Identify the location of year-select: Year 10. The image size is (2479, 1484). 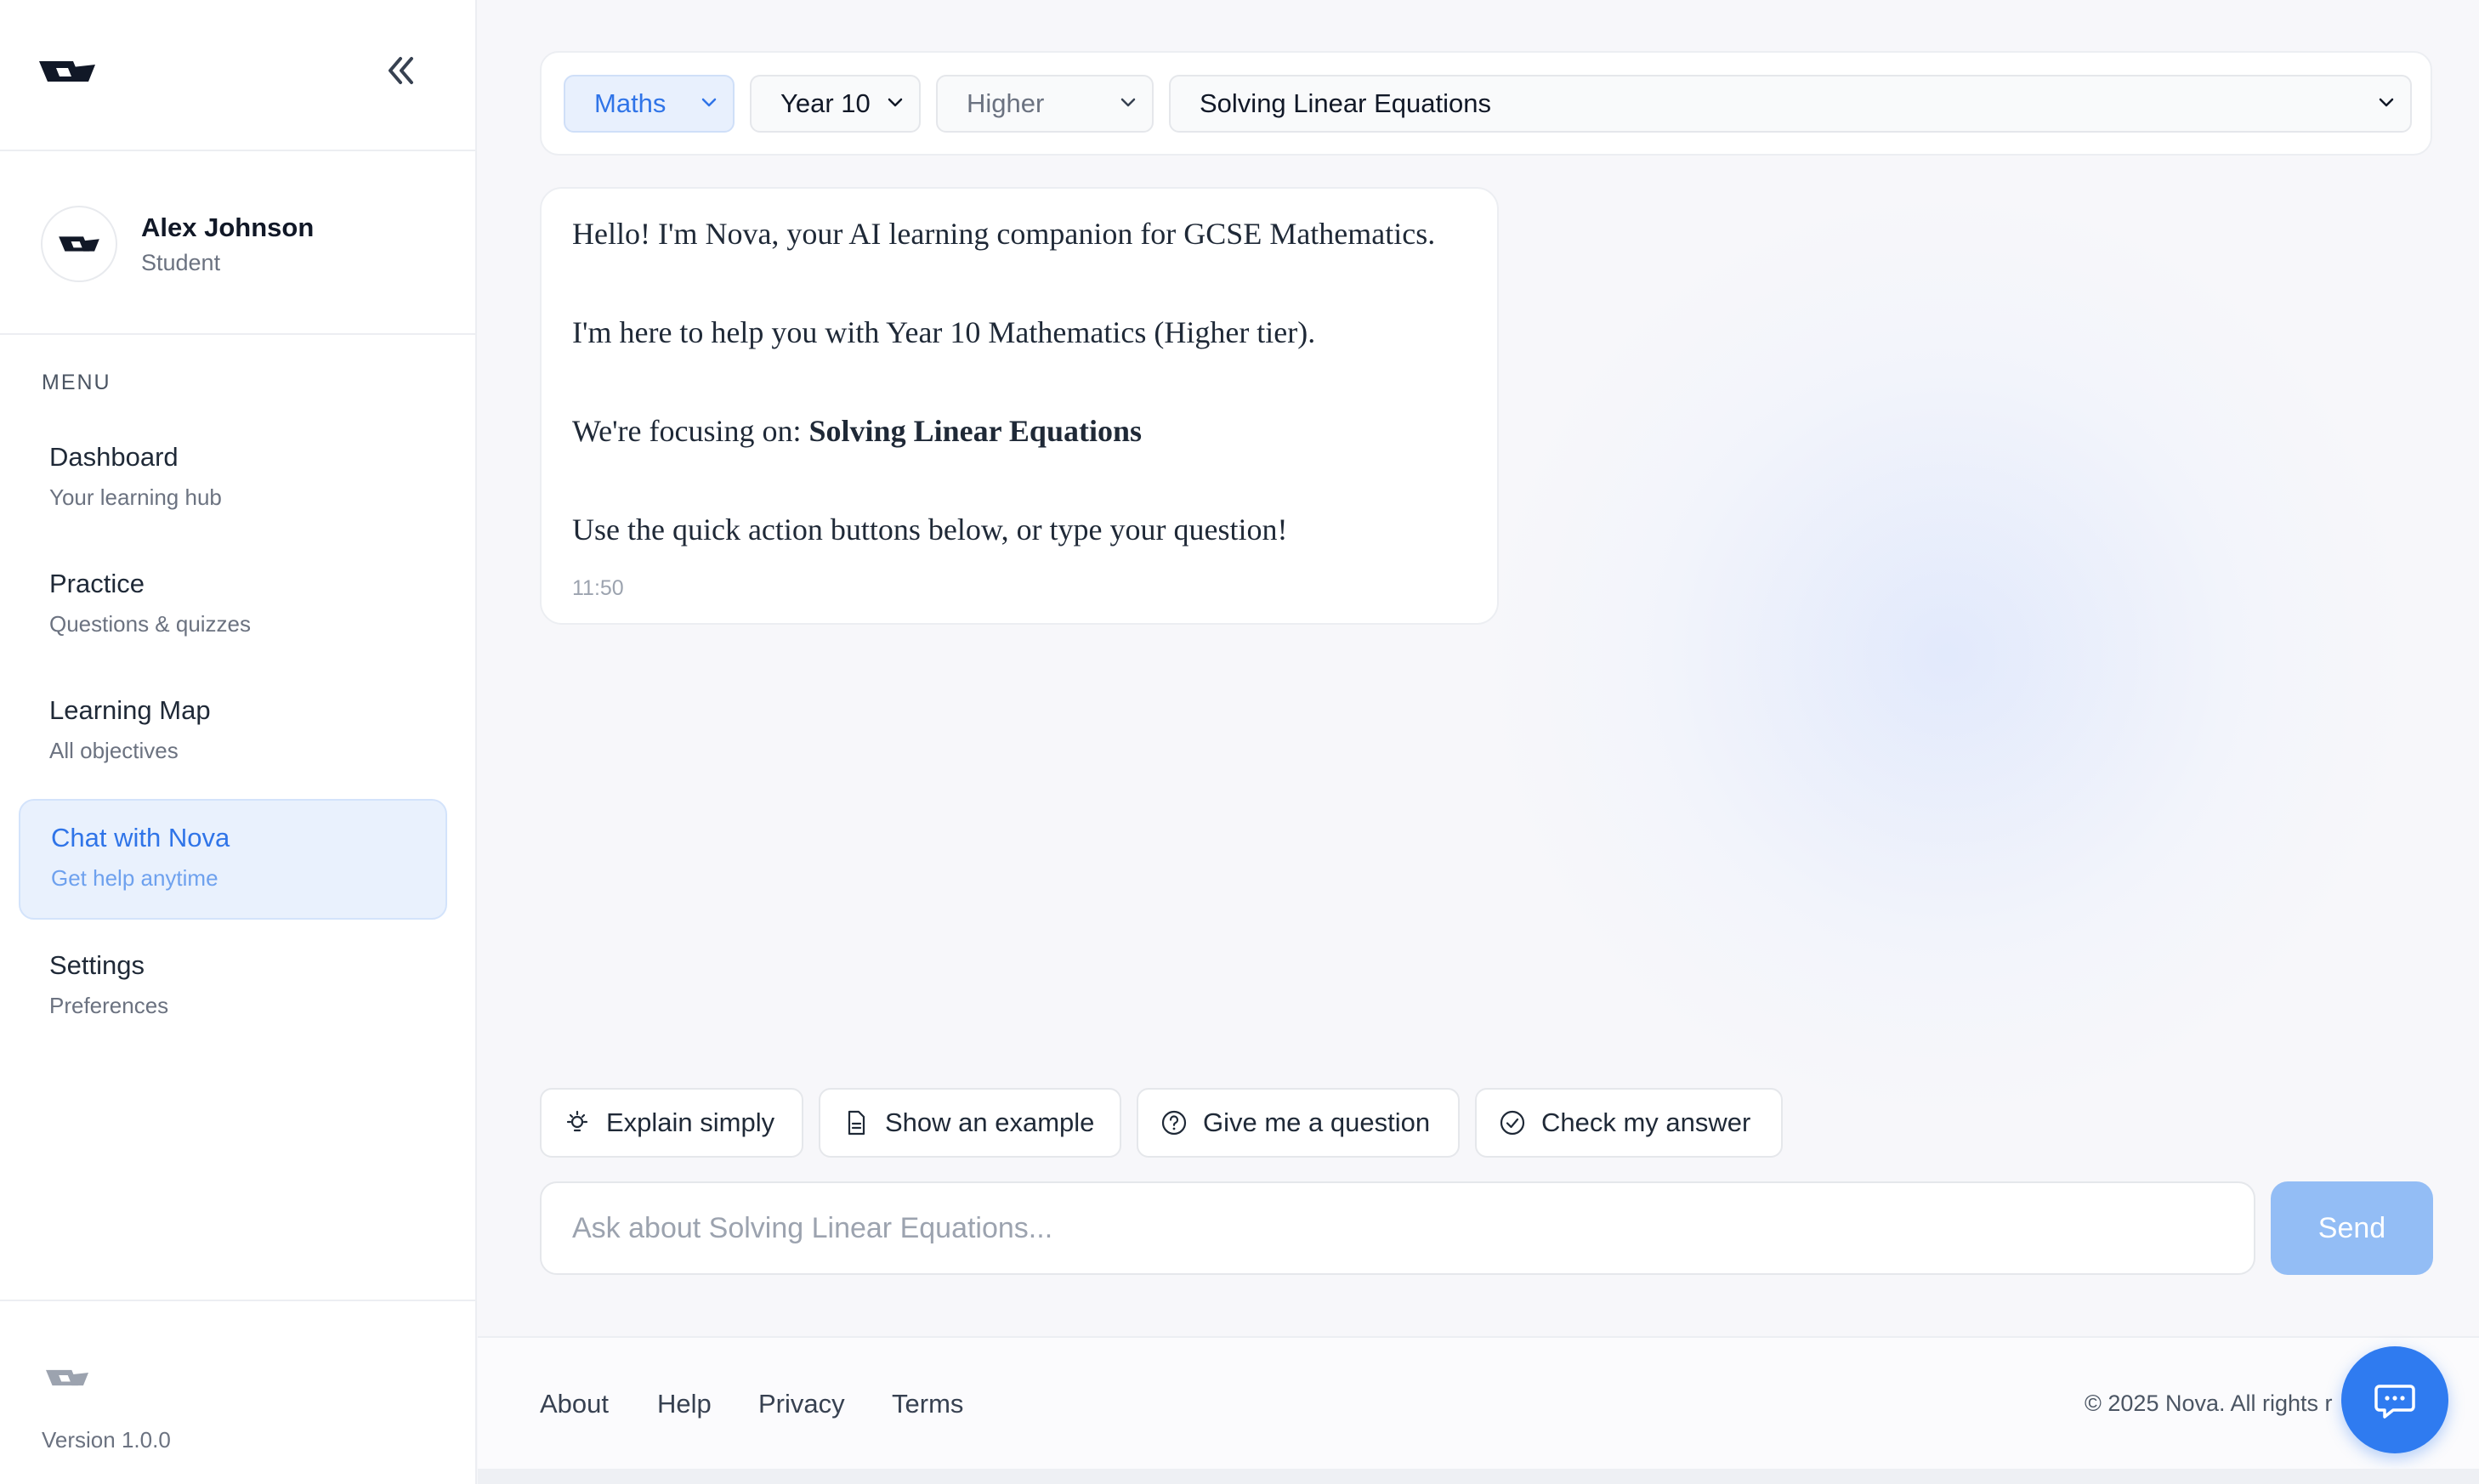
(835, 104).